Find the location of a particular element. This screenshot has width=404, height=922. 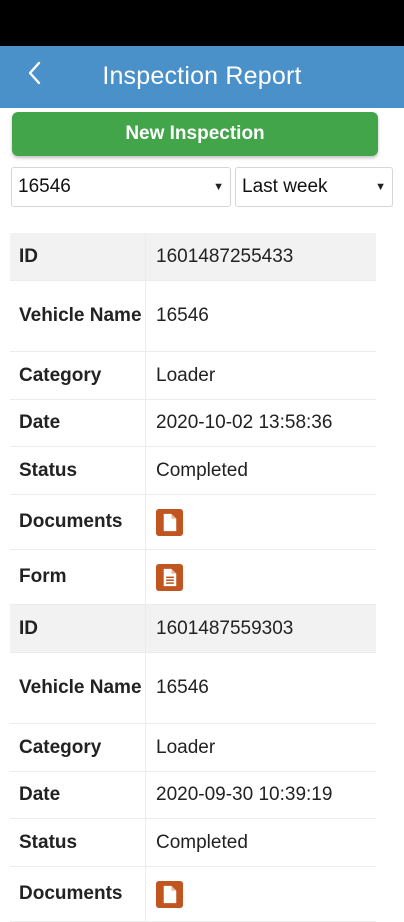

status-bar is located at coordinates (202, 23).